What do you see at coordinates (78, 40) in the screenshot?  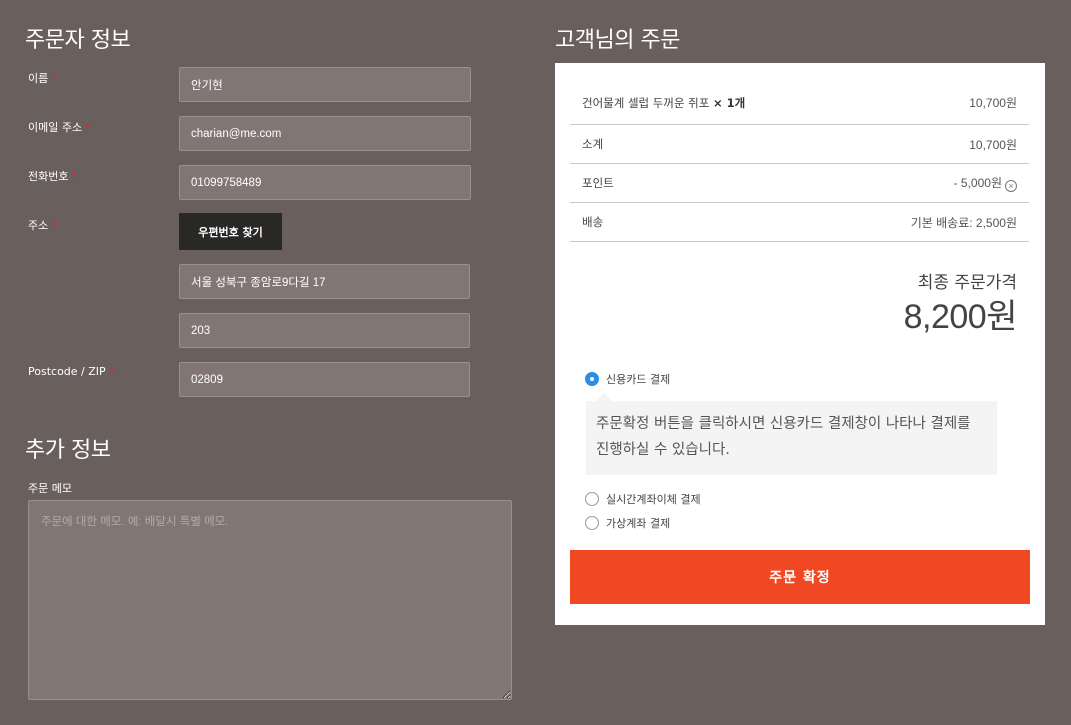 I see `billing-title: 주문자 정보` at bounding box center [78, 40].